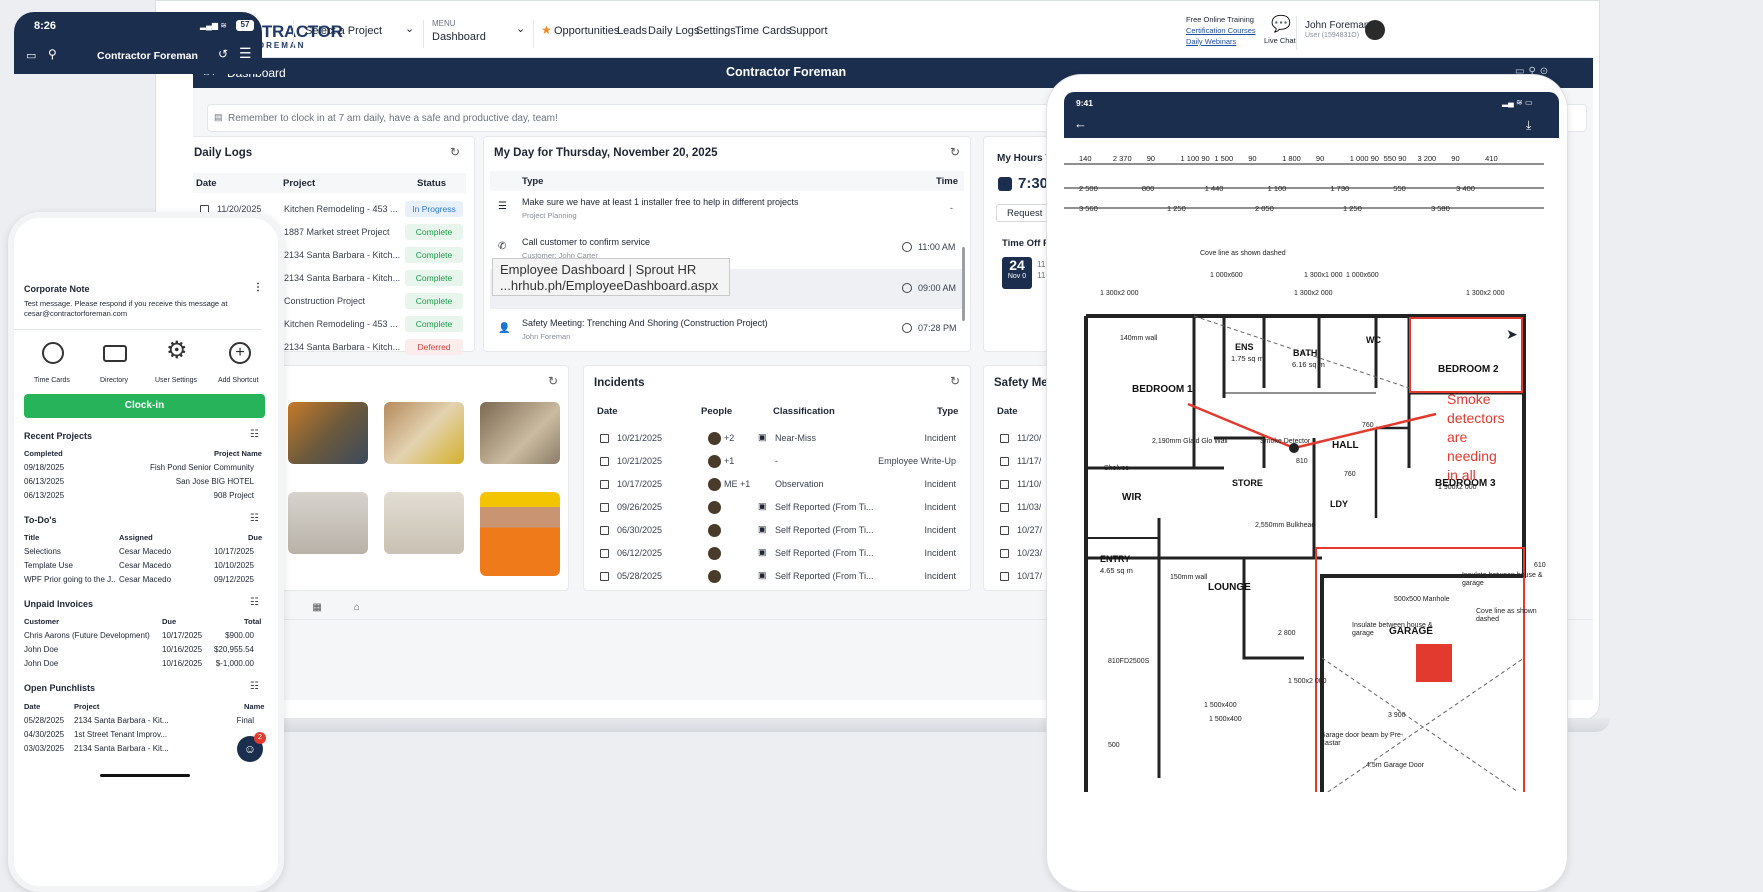  Describe the element at coordinates (1434, 663) in the screenshot. I see `note-pin-icon` at that location.